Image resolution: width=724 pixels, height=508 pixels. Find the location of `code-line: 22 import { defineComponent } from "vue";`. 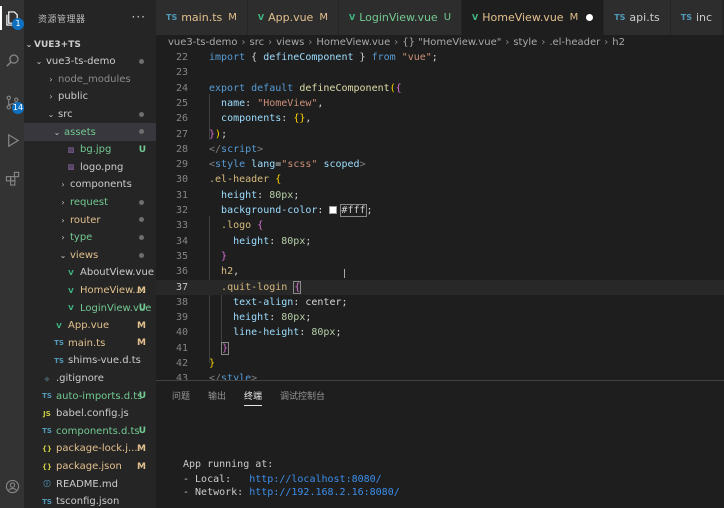

code-line: 22 import { defineComponent } from "vue"; is located at coordinates (440, 57).